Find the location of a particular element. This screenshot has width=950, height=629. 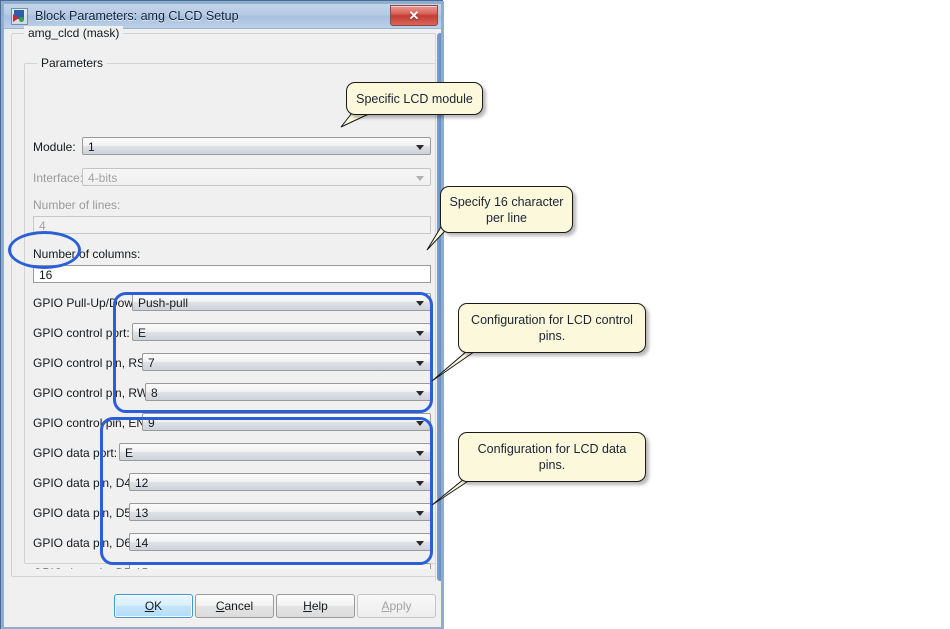

close-icon: ✕ is located at coordinates (414, 15).